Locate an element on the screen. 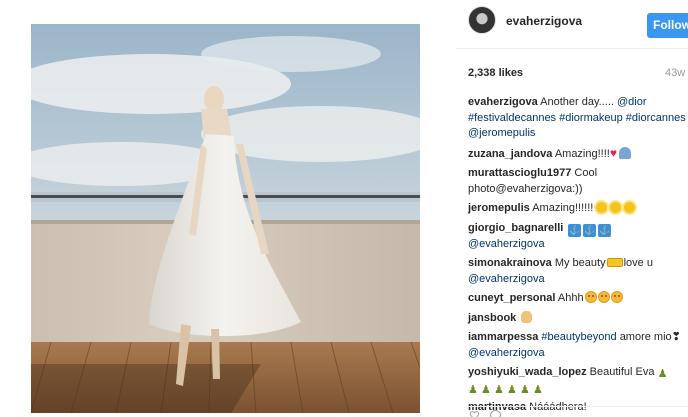 This screenshot has height=417, width=688. action-bar is located at coordinates (578, 411).